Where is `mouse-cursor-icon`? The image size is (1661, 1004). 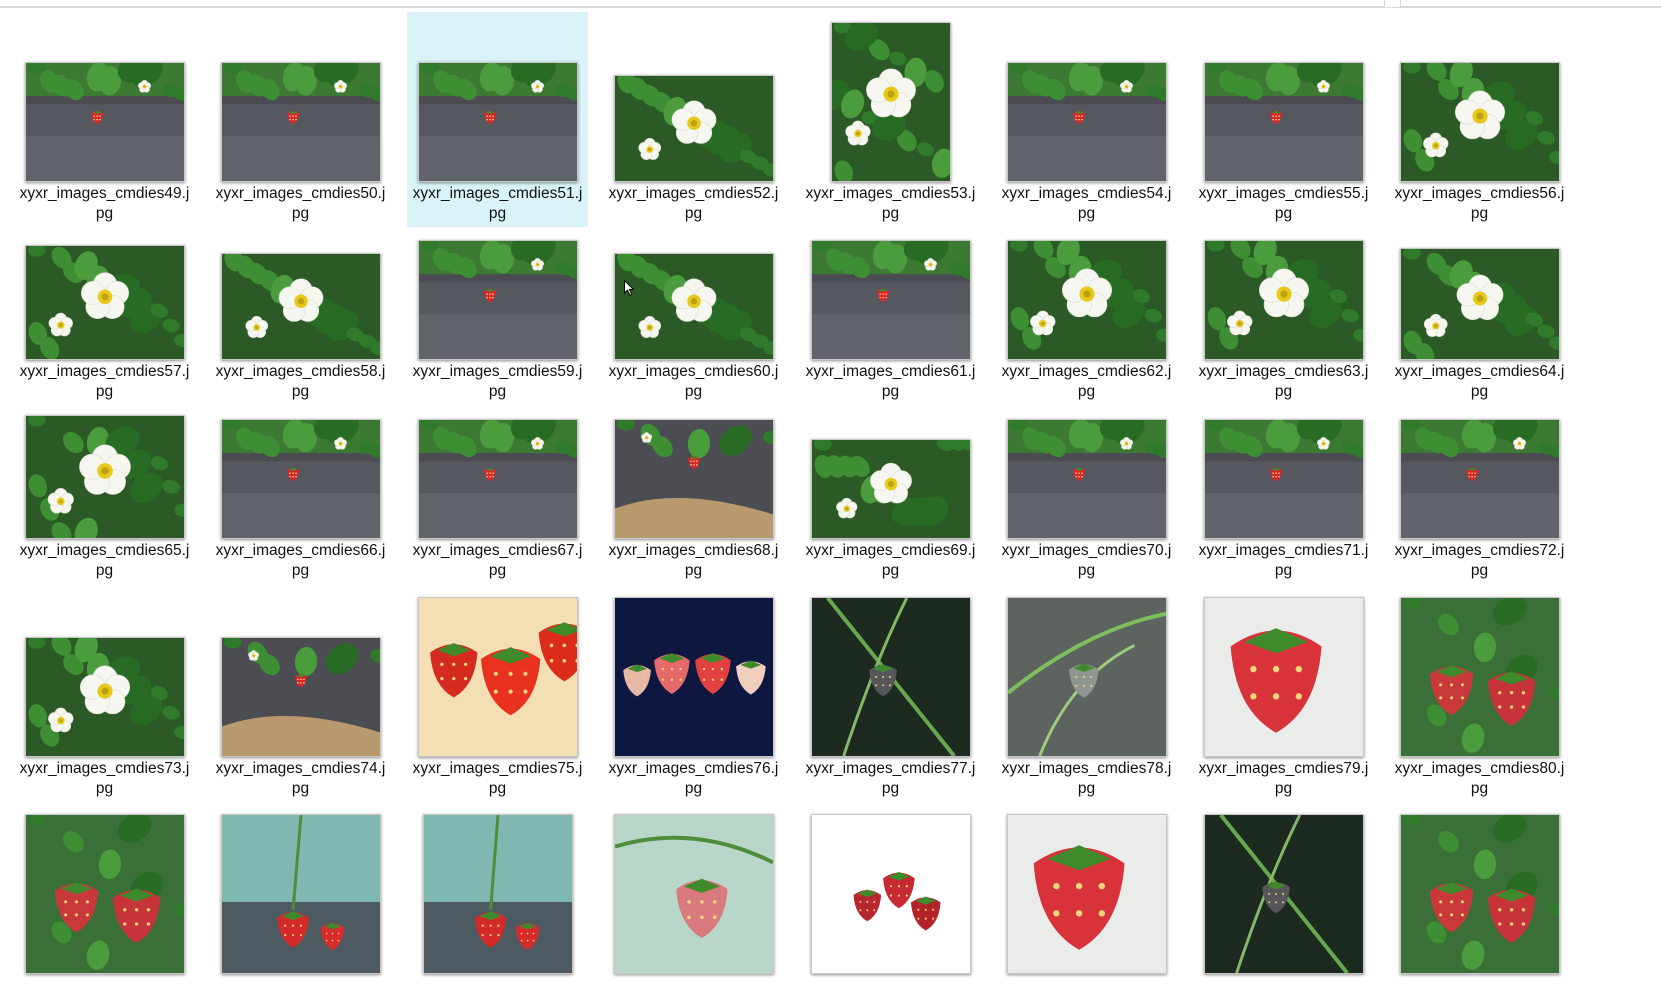 mouse-cursor-icon is located at coordinates (629, 288).